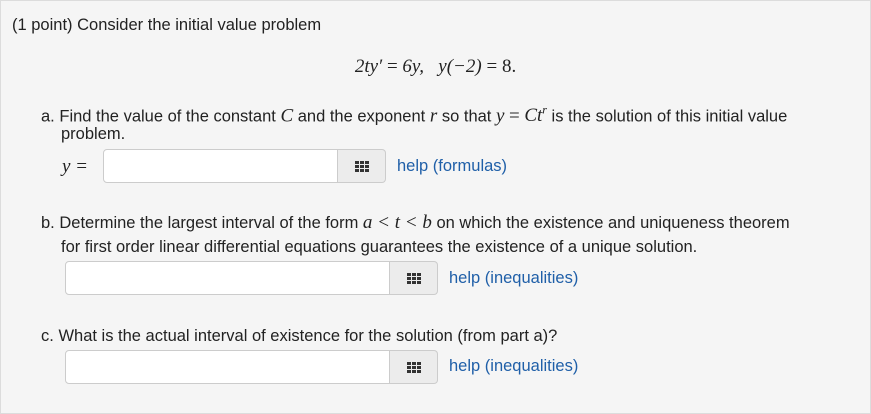 The image size is (871, 414). I want to click on keypad-button-a, so click(362, 166).